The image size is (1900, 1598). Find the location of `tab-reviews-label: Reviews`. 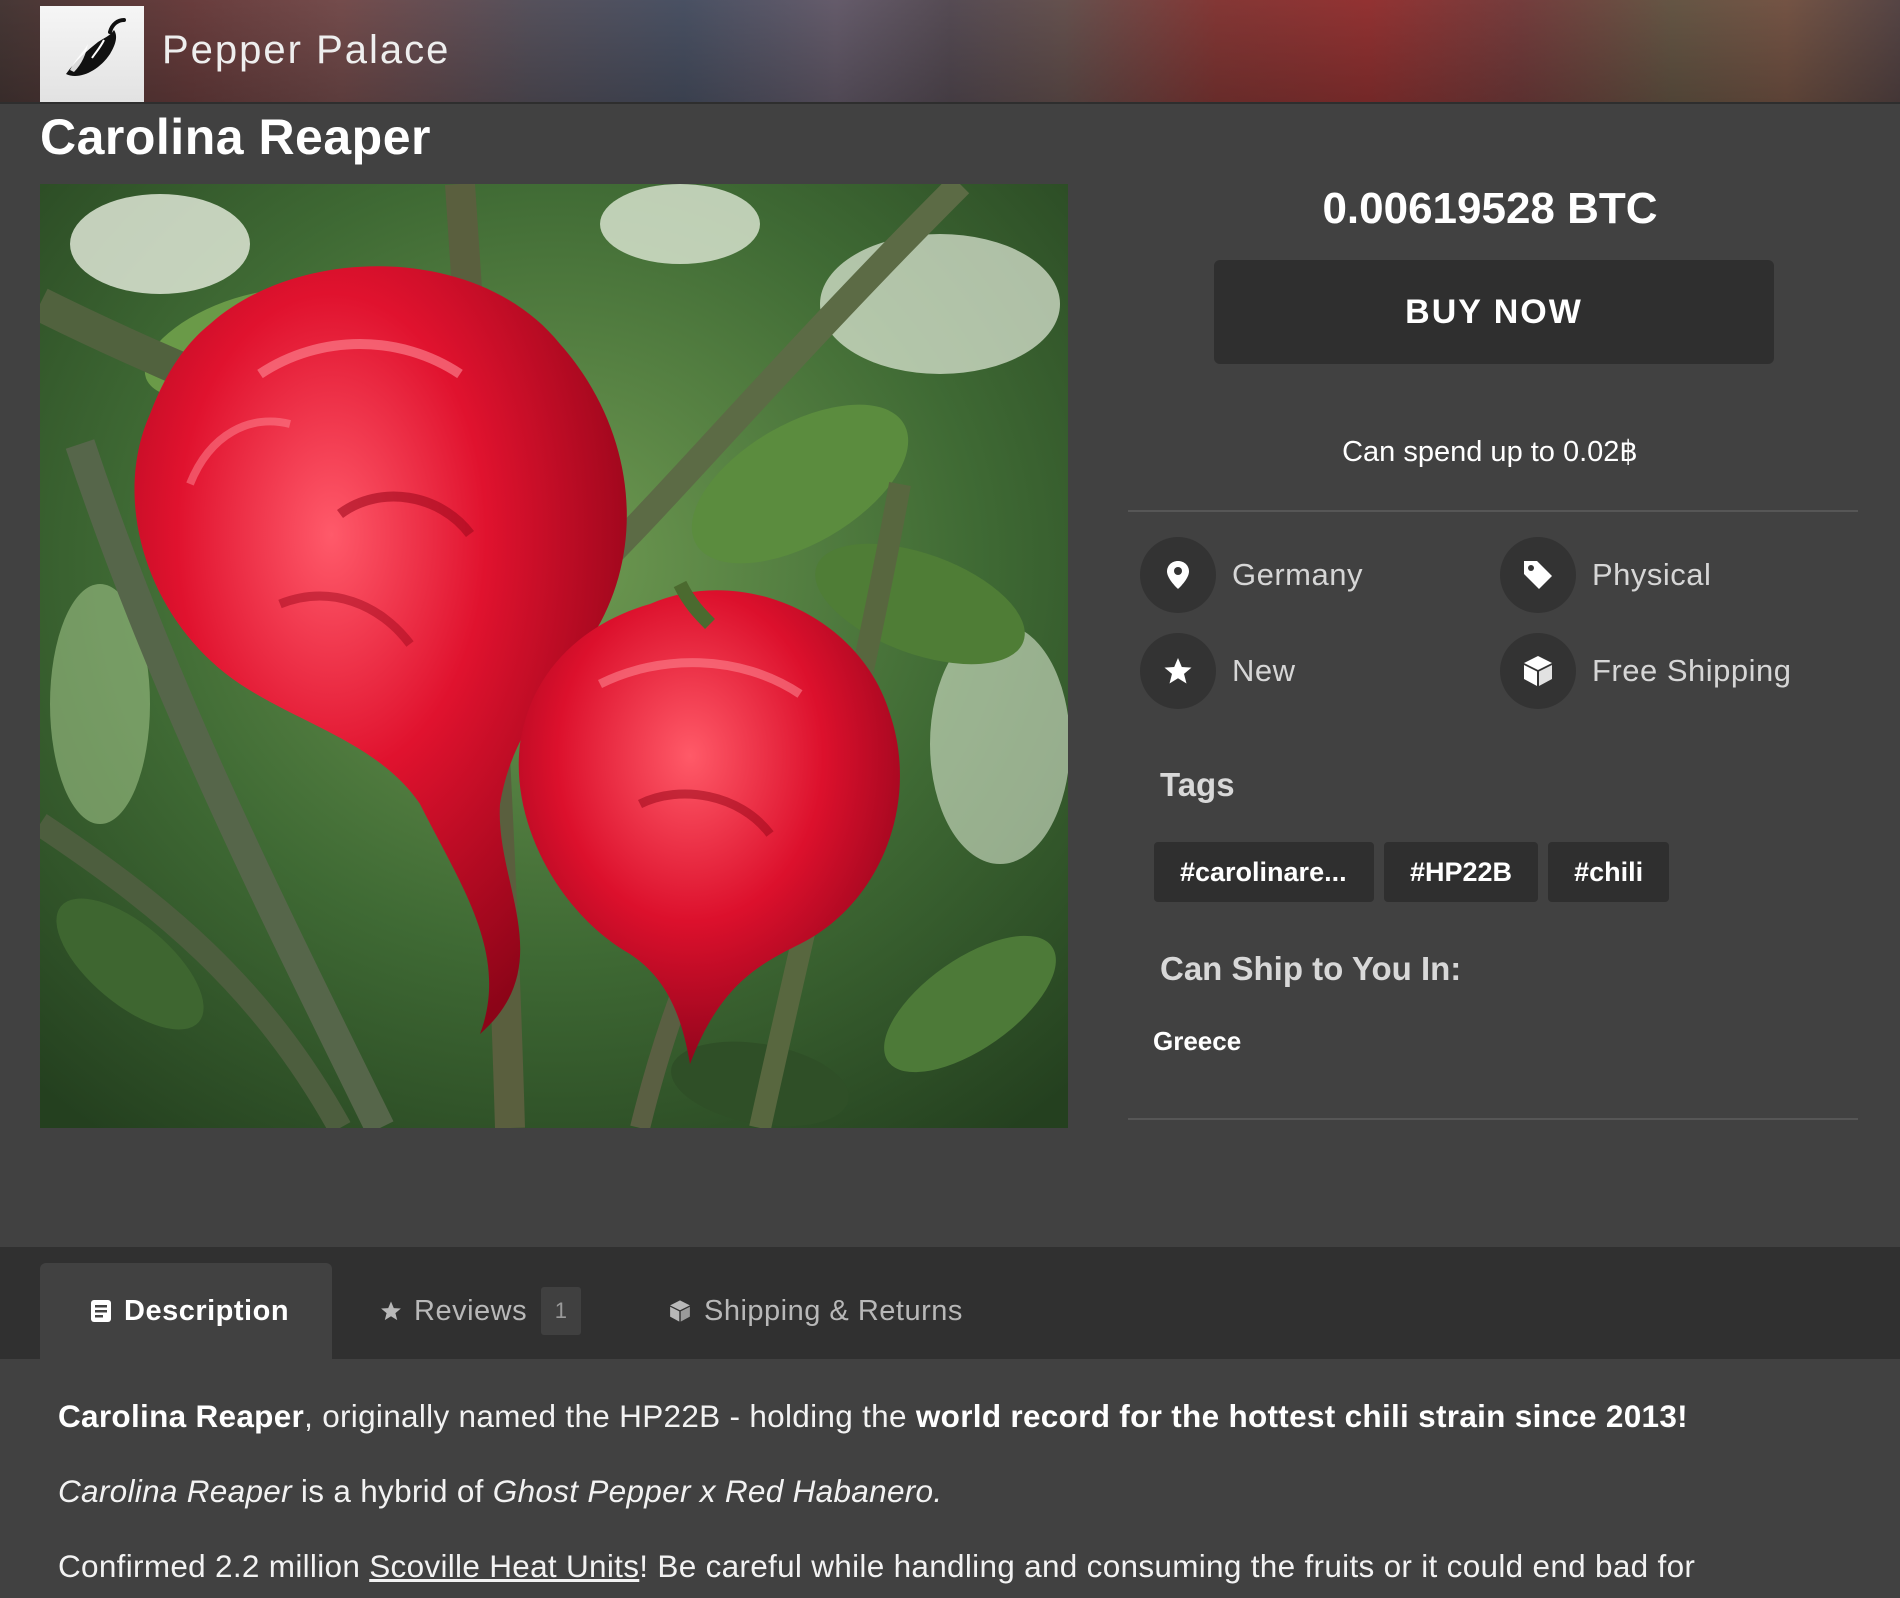

tab-reviews-label: Reviews is located at coordinates (471, 1310).